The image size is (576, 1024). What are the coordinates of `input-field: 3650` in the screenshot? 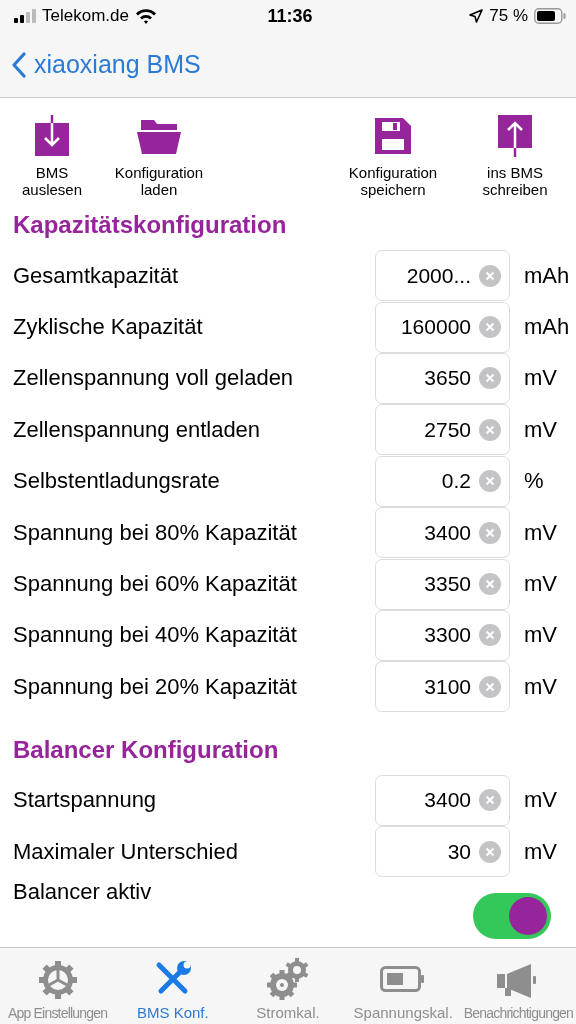 It's located at (442, 378).